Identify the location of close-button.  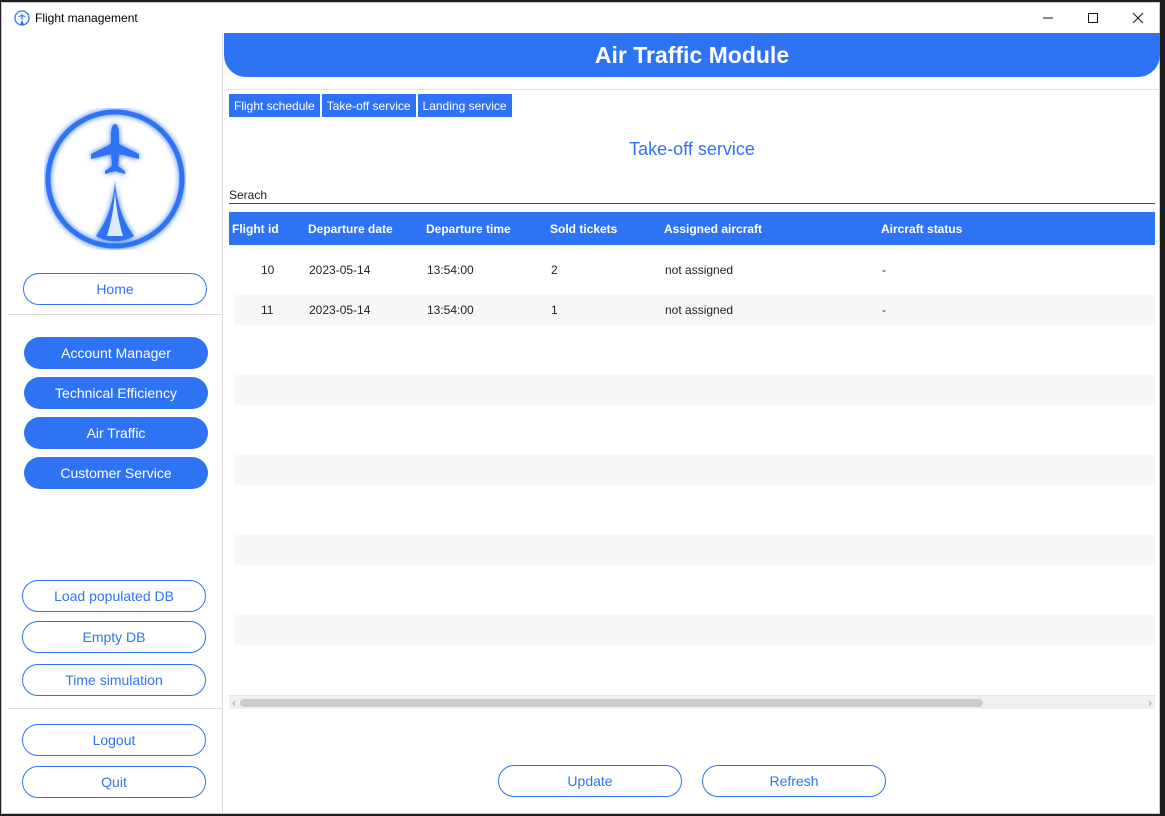
(1138, 18).